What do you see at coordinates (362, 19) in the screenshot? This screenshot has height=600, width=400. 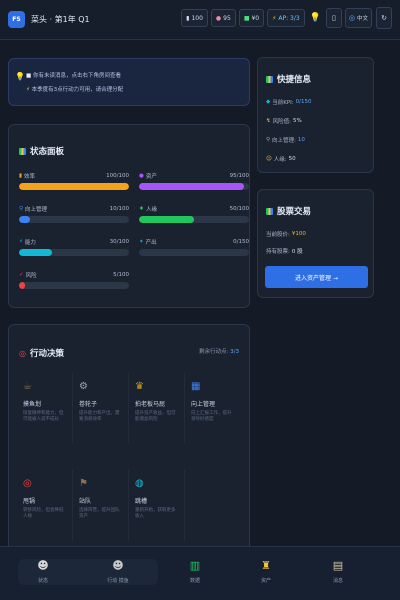 I see `language-label: 中文` at bounding box center [362, 19].